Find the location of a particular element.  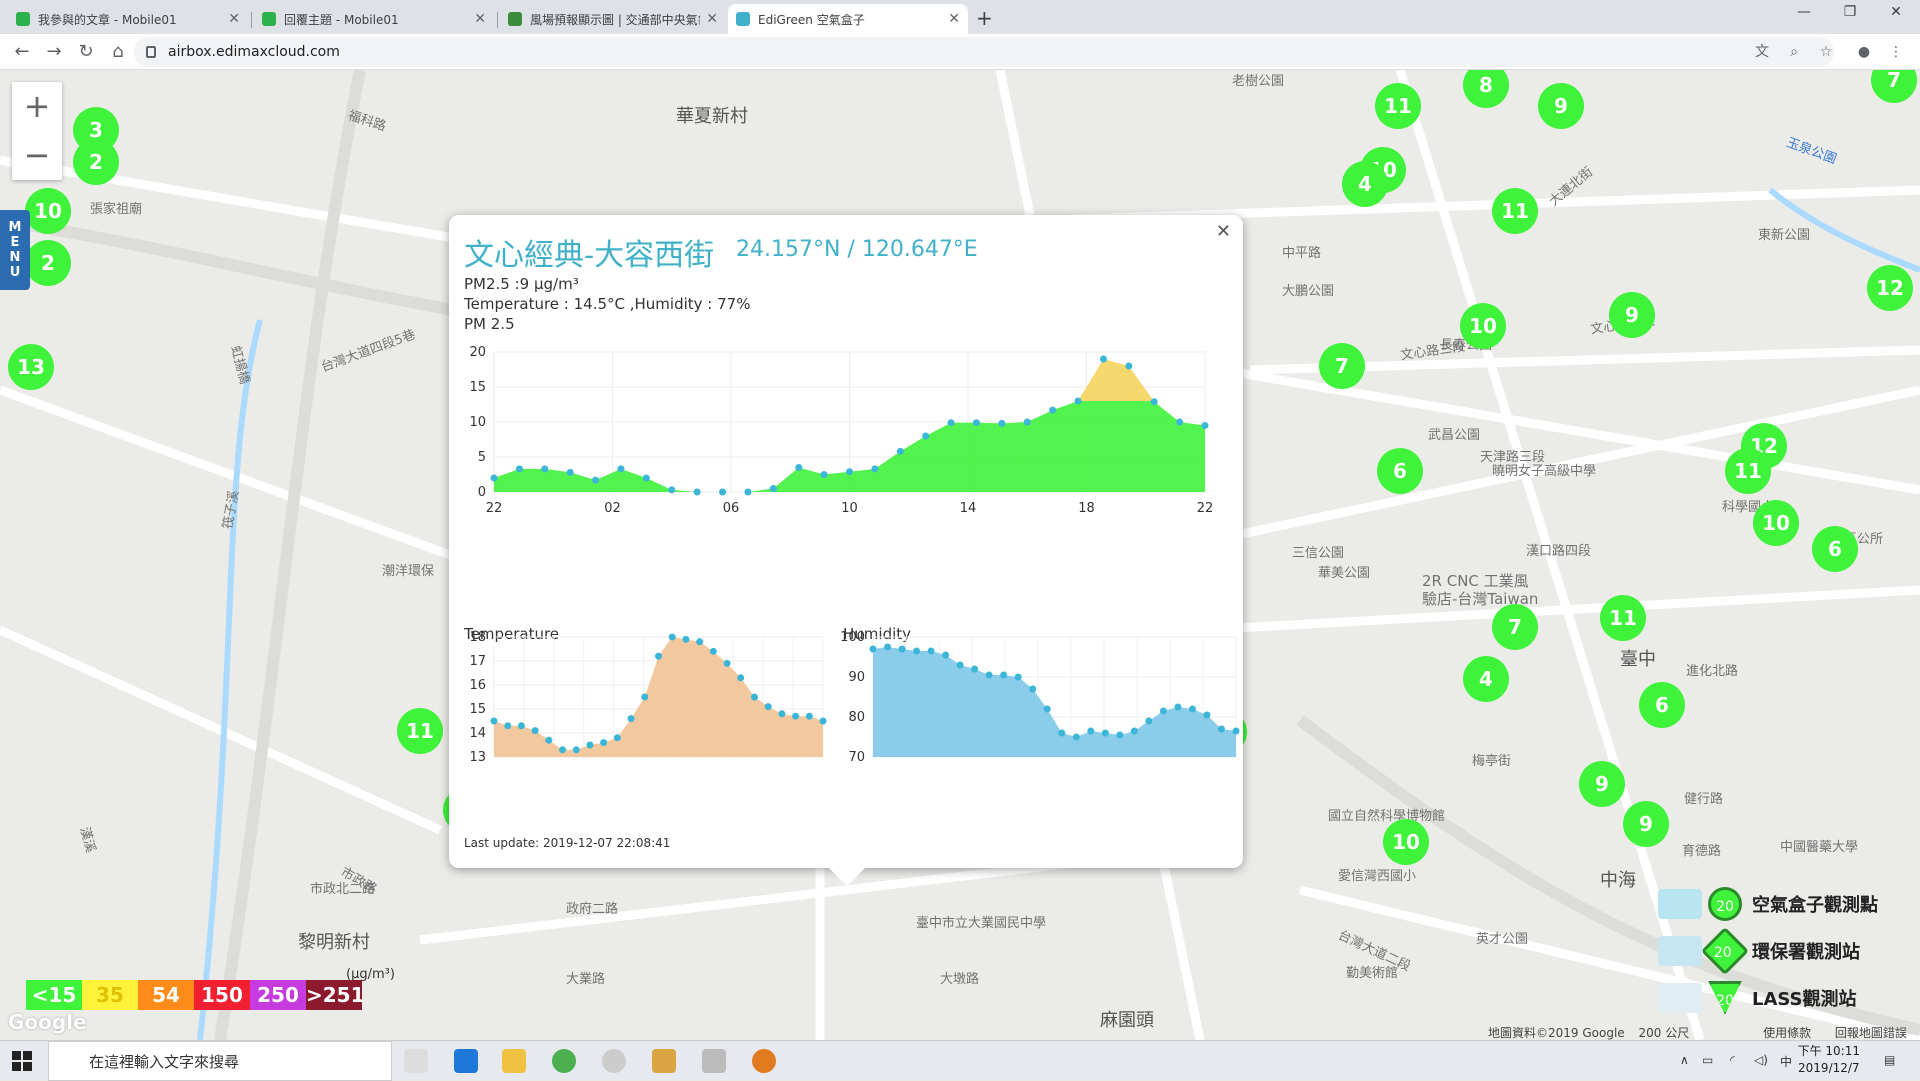

address-bar: airbox.edimaxcloud.com is located at coordinates (984, 52).